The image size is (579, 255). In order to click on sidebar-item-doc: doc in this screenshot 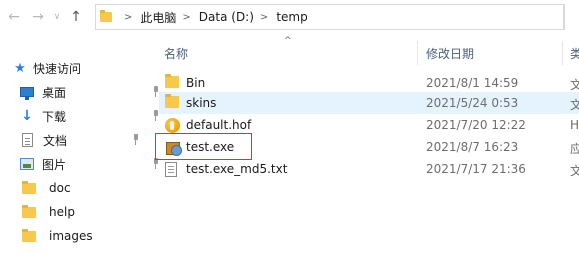, I will do `click(46, 188)`.